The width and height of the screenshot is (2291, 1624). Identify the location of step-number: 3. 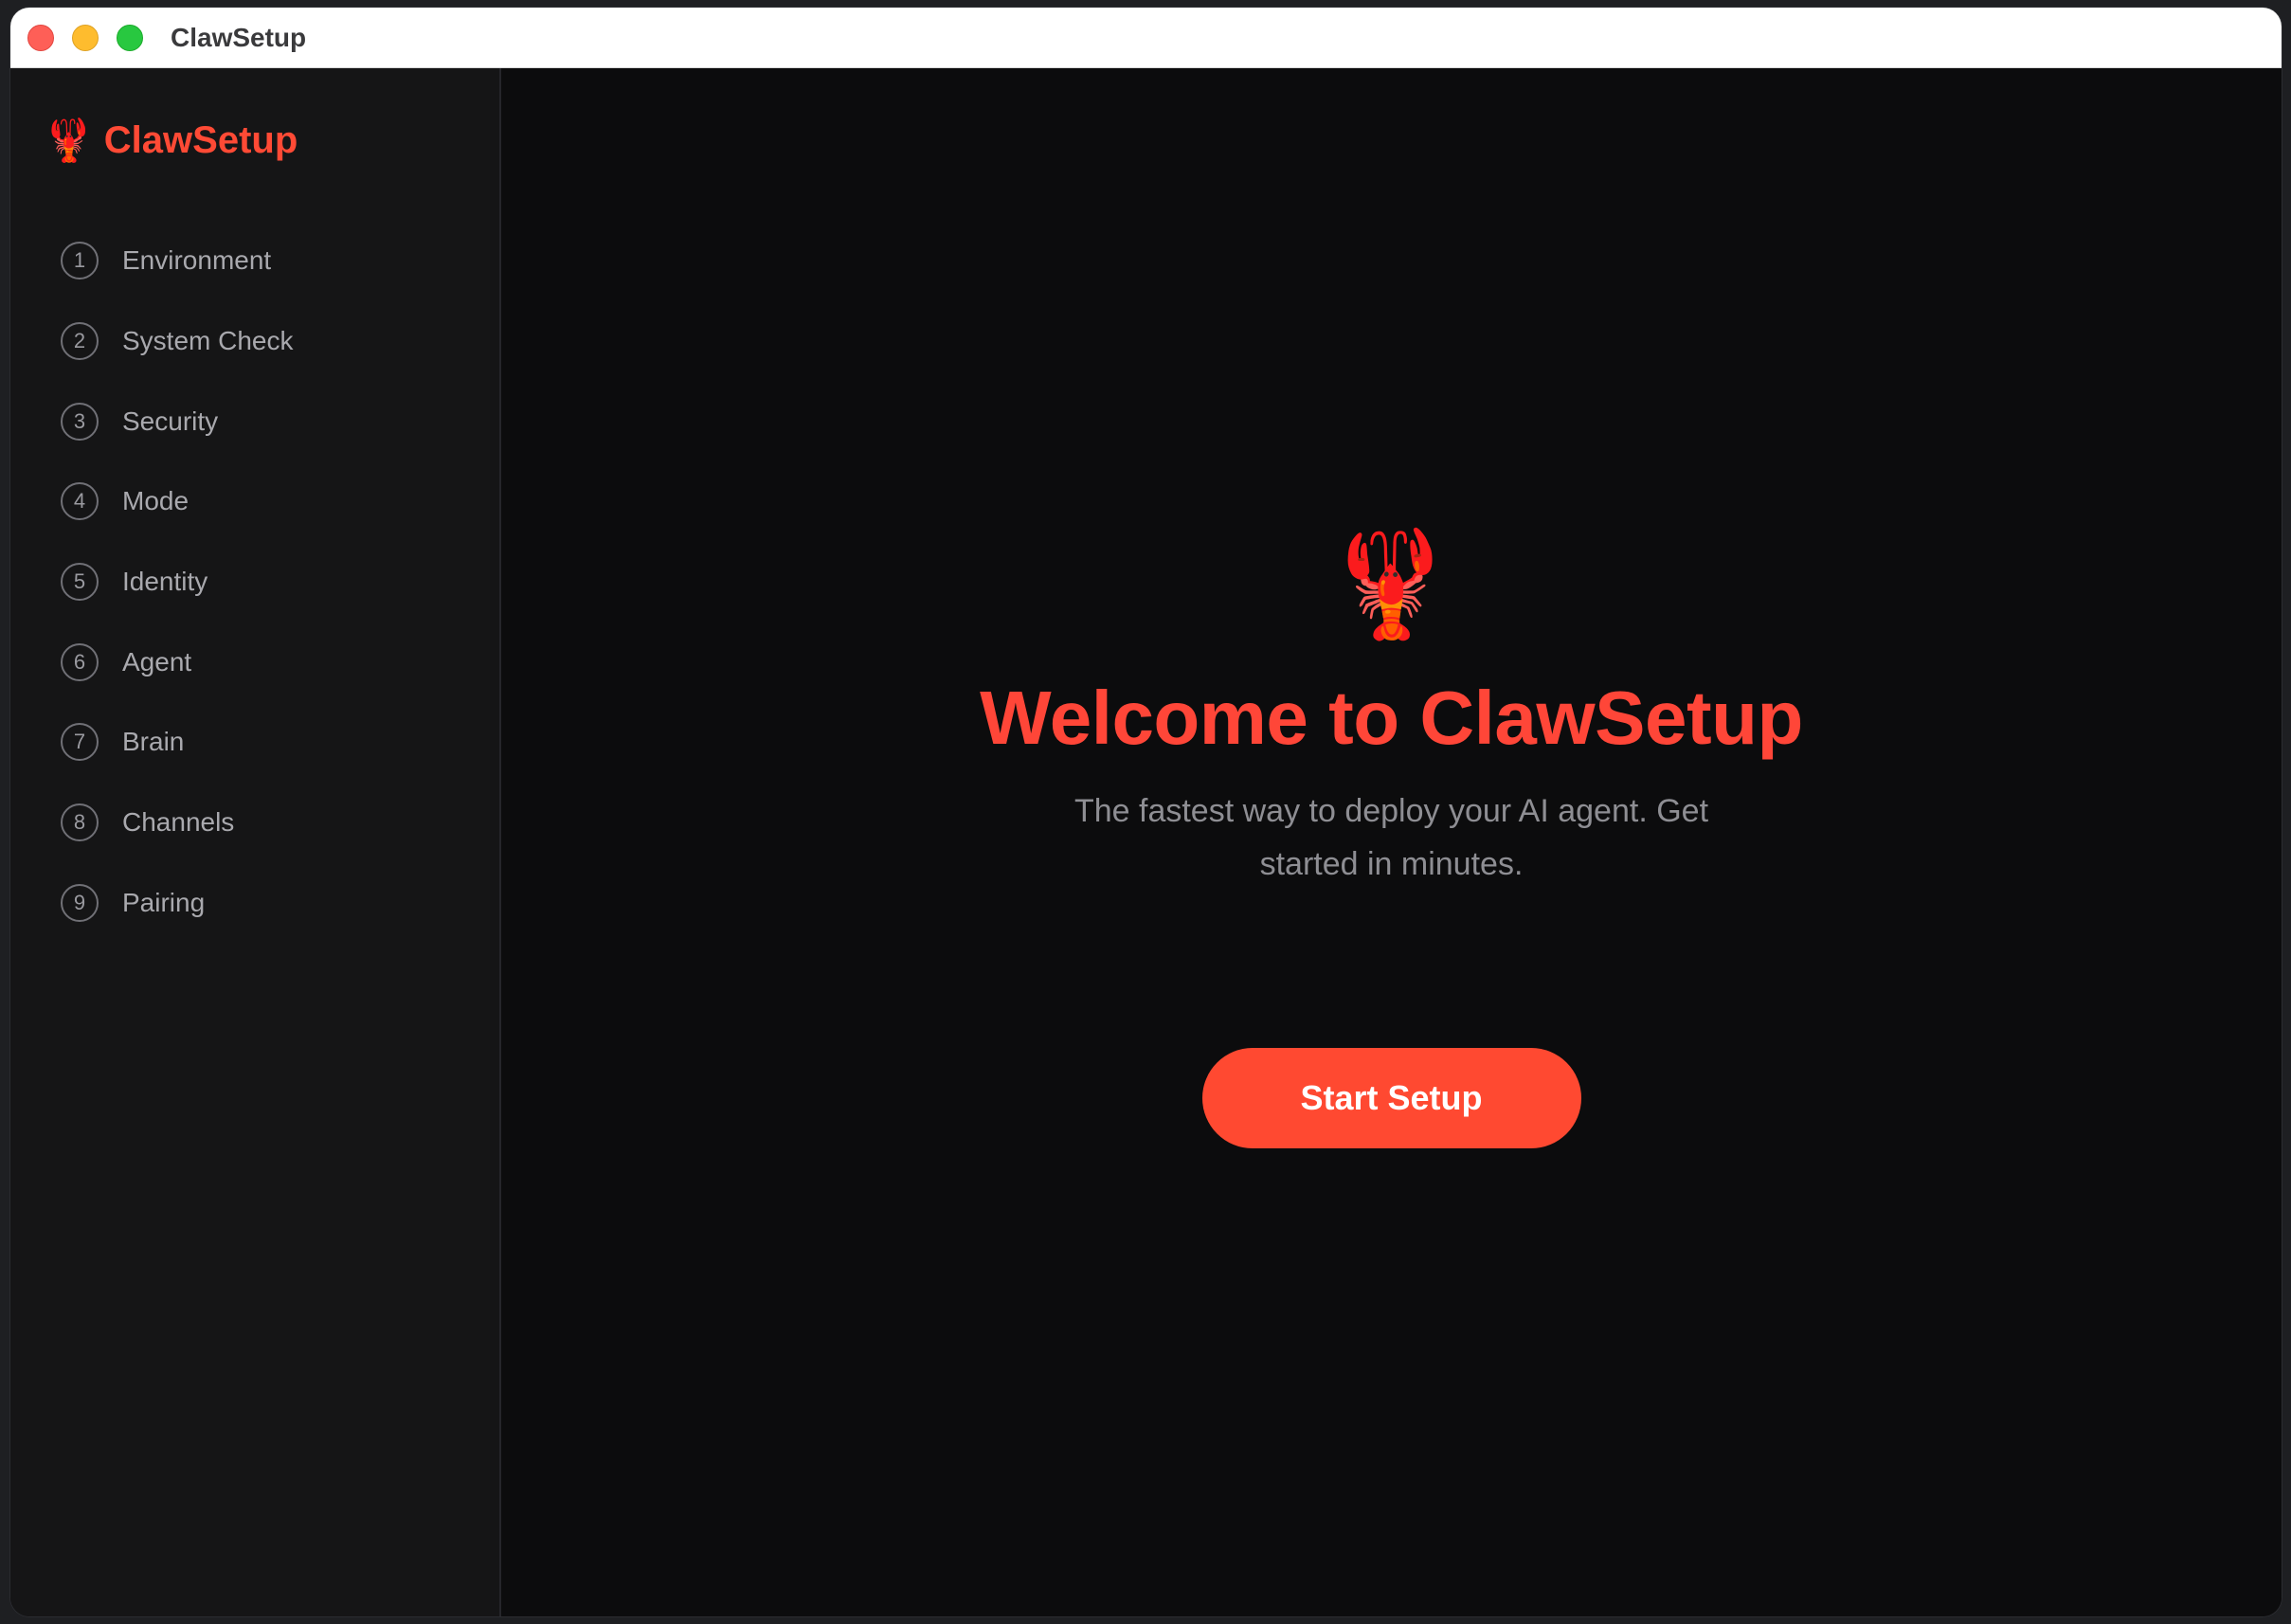
(80, 421).